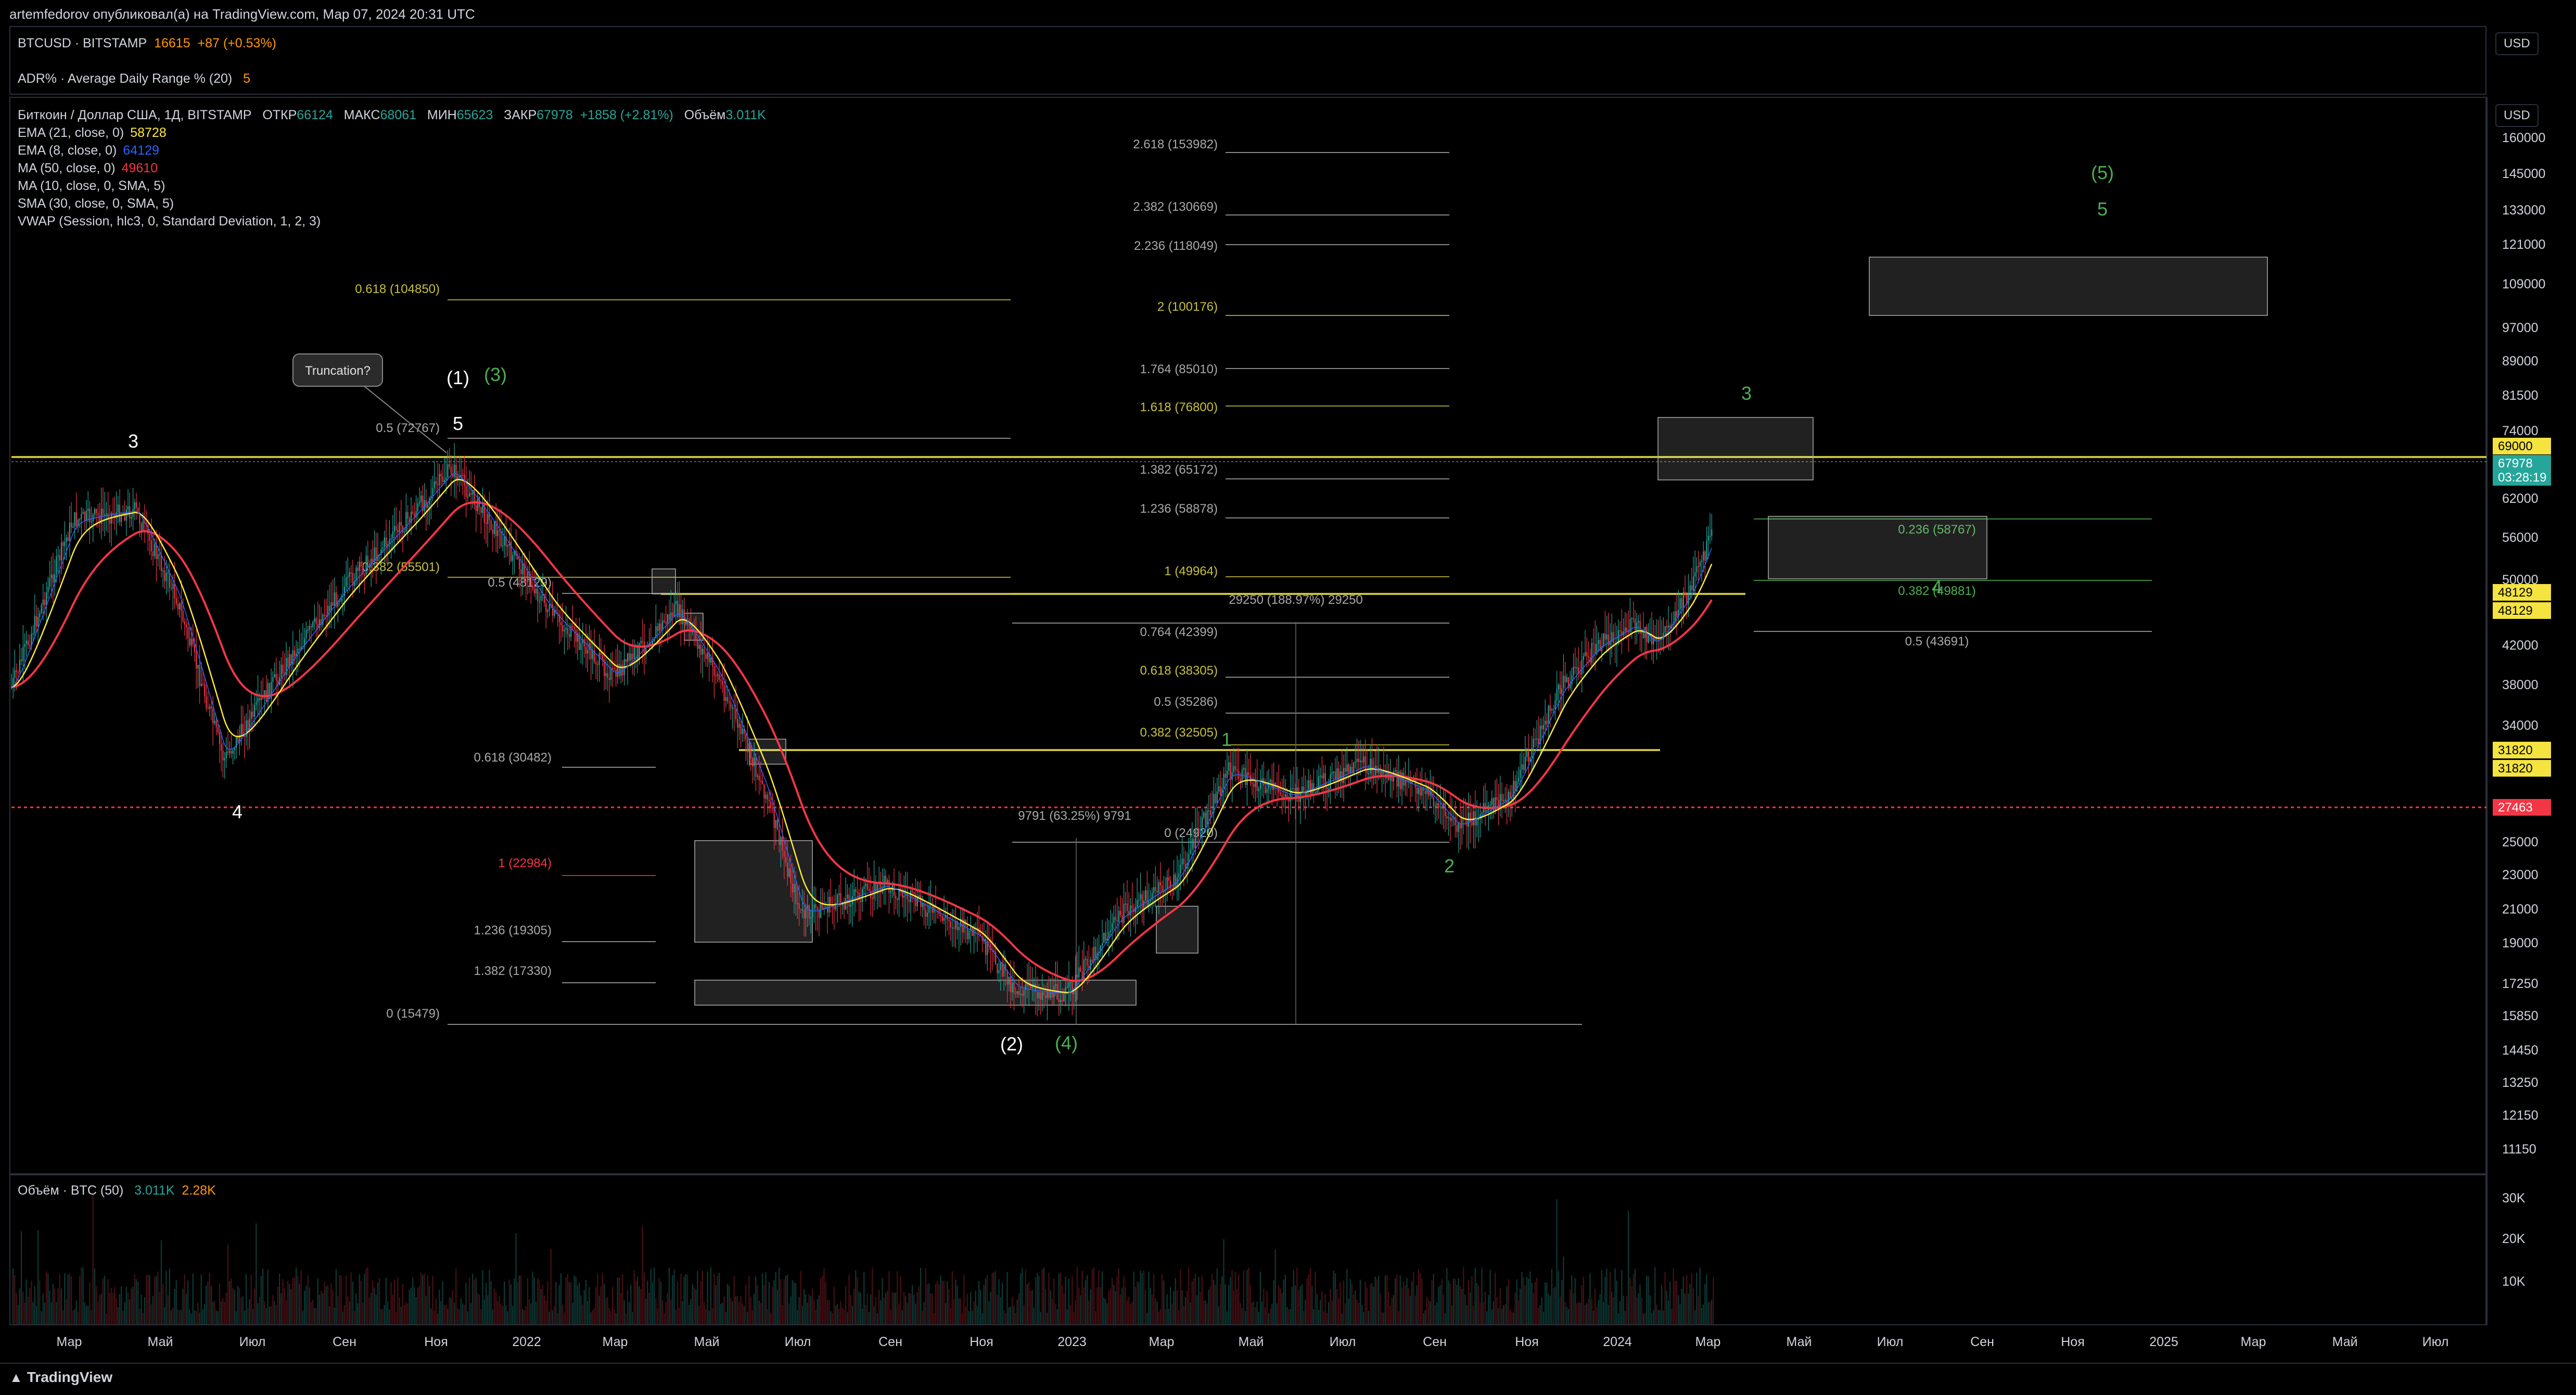 The image size is (2576, 1395). I want to click on volume-title: Объём · BTC (50), so click(70, 1190).